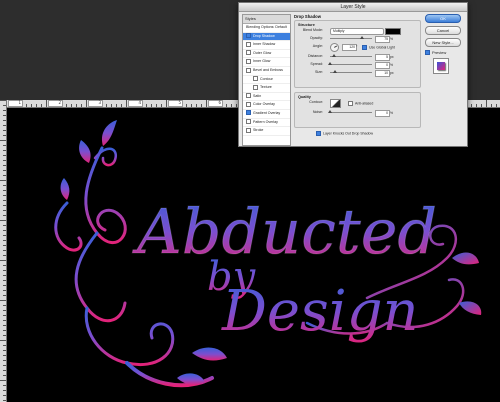  I want to click on blend-mode-label: Blend Mode:, so click(312, 30).